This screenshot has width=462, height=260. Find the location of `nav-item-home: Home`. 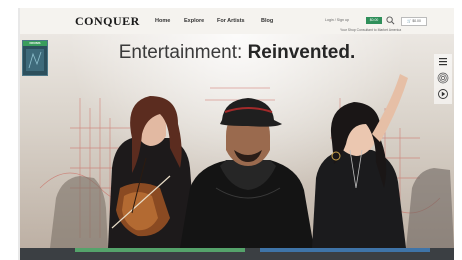

nav-item-home: Home is located at coordinates (162, 21).